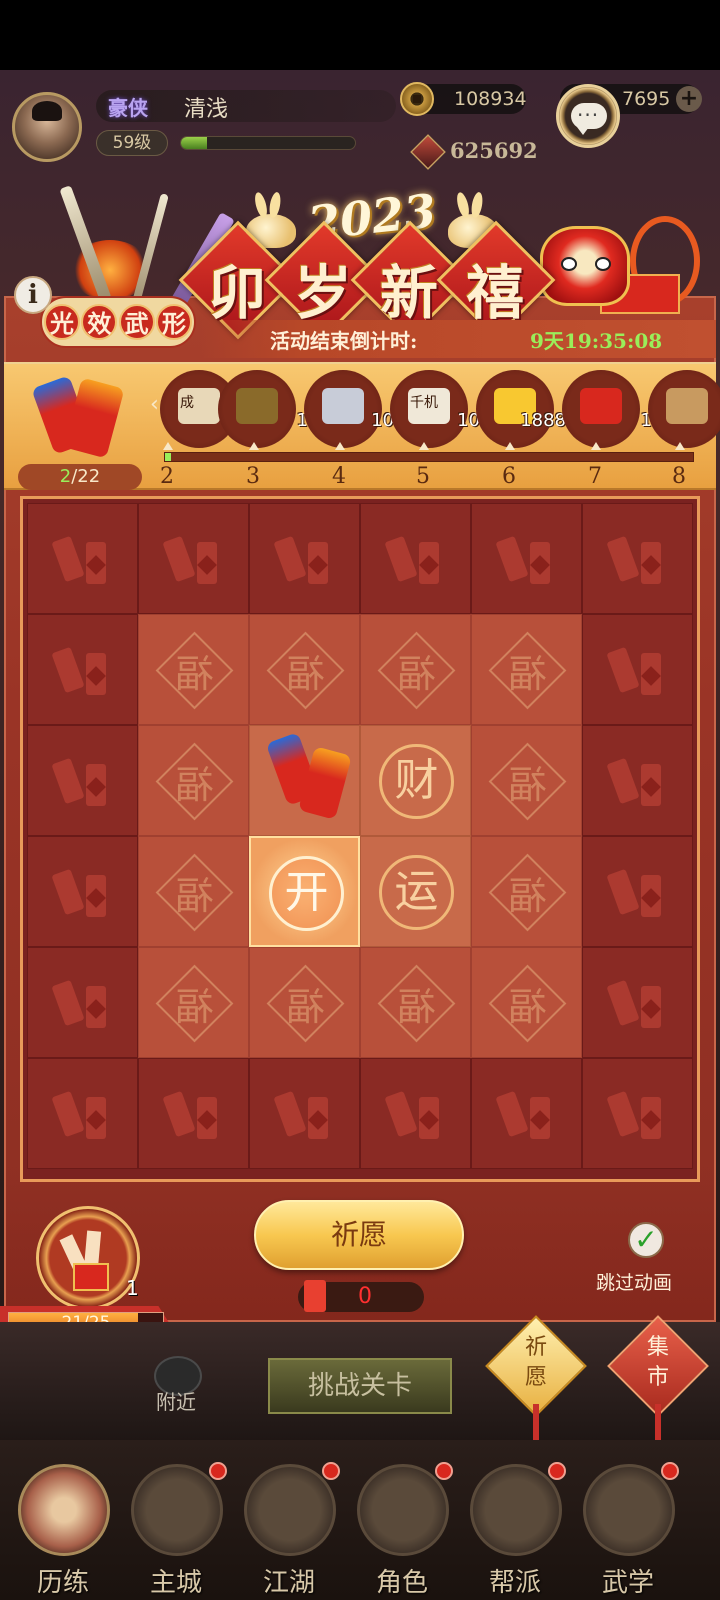  I want to click on nav-item: 角色, so click(402, 1527).